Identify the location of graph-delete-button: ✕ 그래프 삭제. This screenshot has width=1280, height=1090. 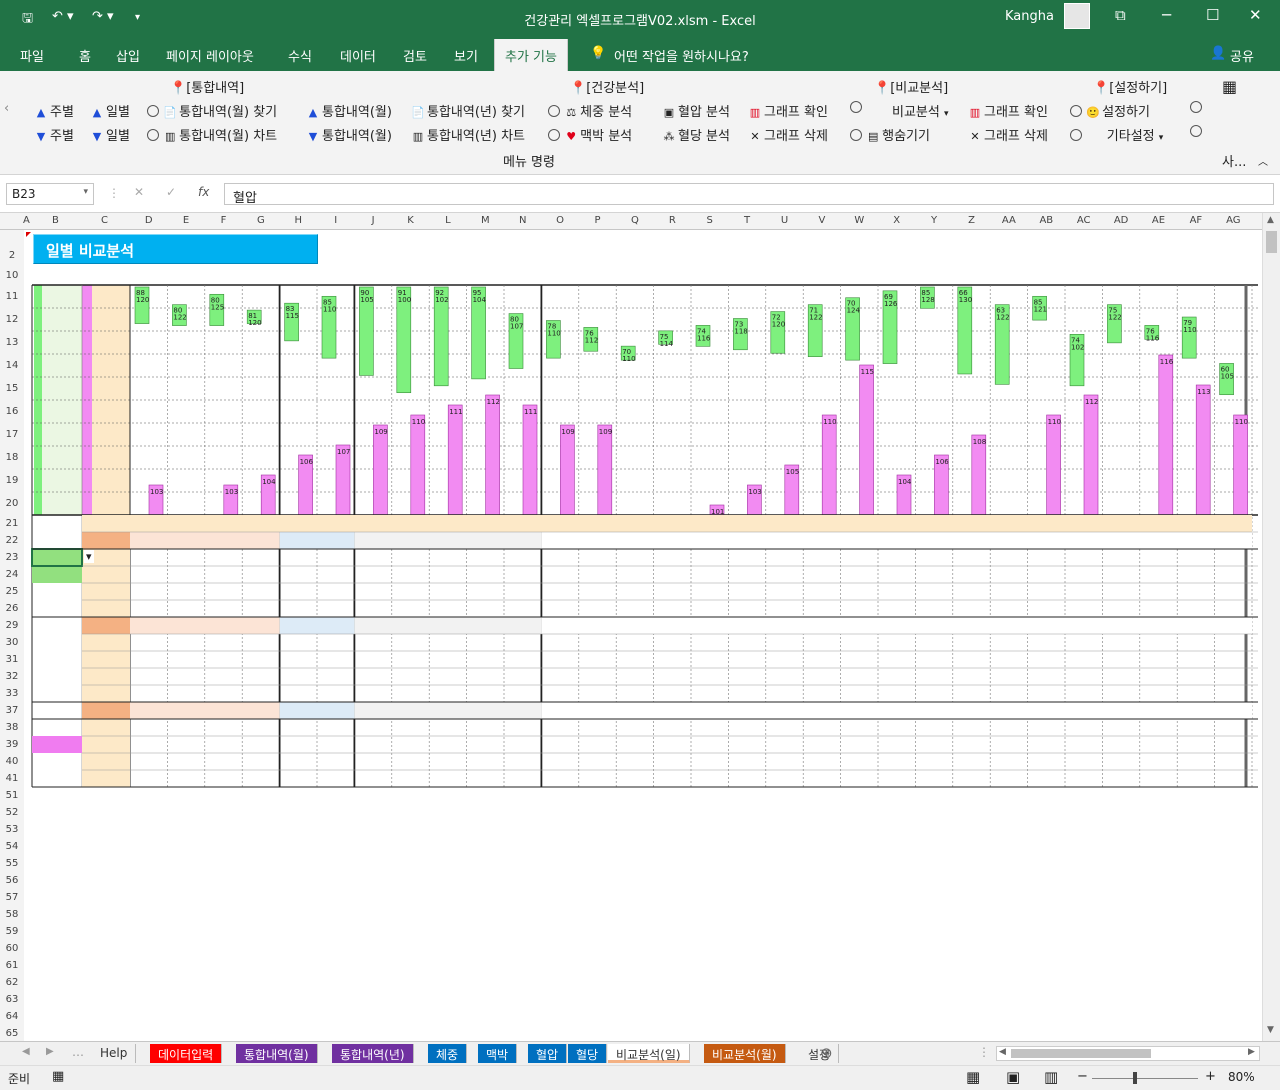
(788, 134).